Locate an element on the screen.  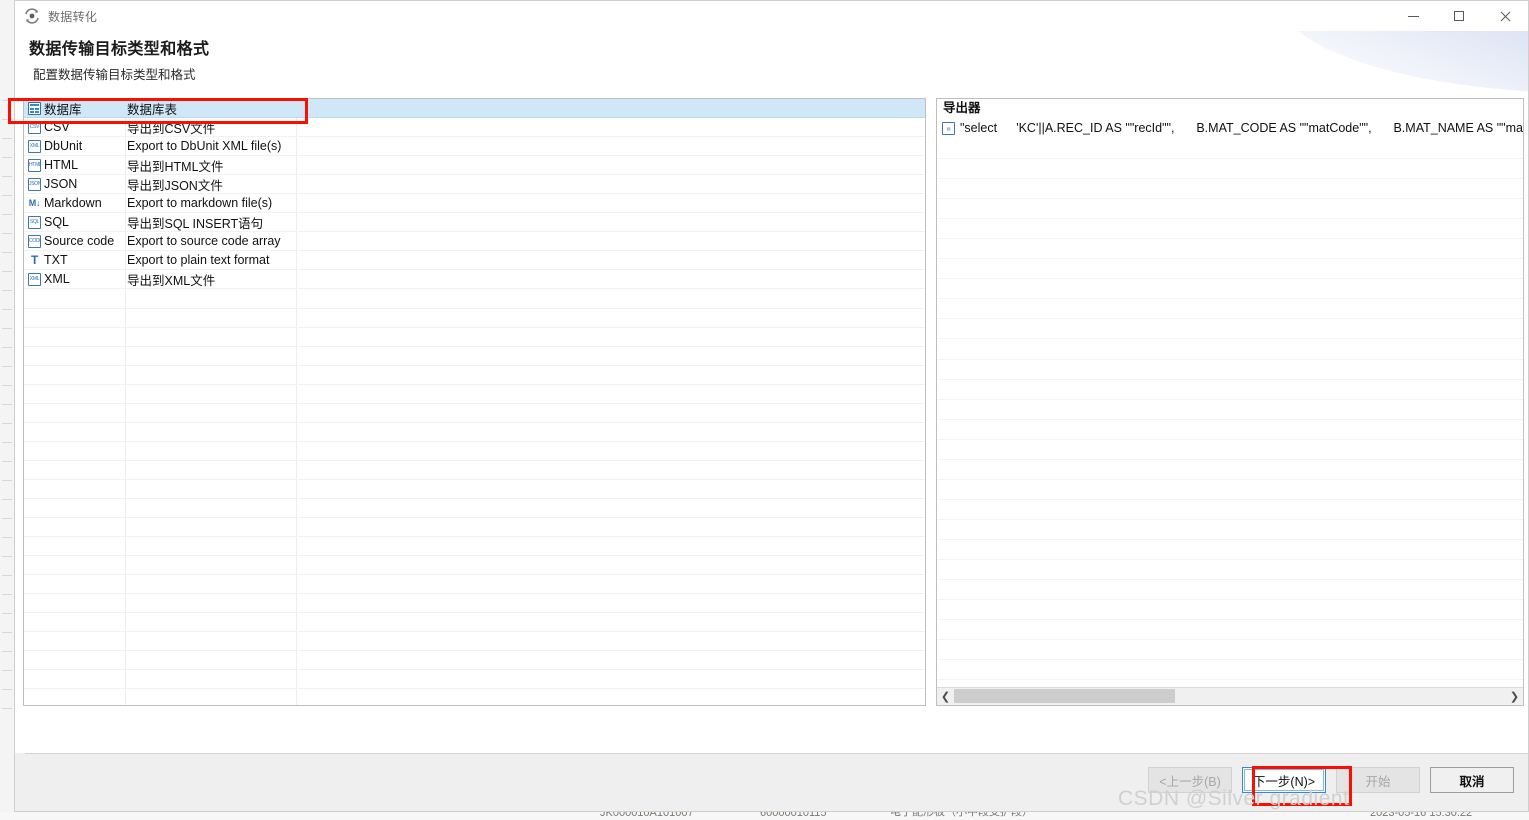
target-type-row: M↓ Markdown Export to markdown file(s) is located at coordinates (474, 204).